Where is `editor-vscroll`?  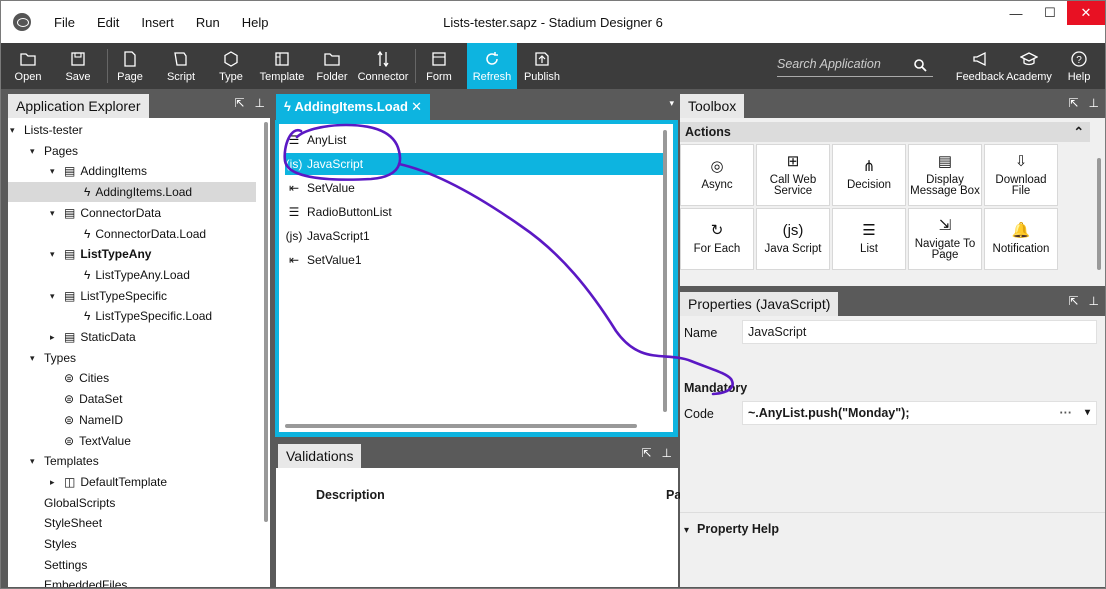 editor-vscroll is located at coordinates (665, 271).